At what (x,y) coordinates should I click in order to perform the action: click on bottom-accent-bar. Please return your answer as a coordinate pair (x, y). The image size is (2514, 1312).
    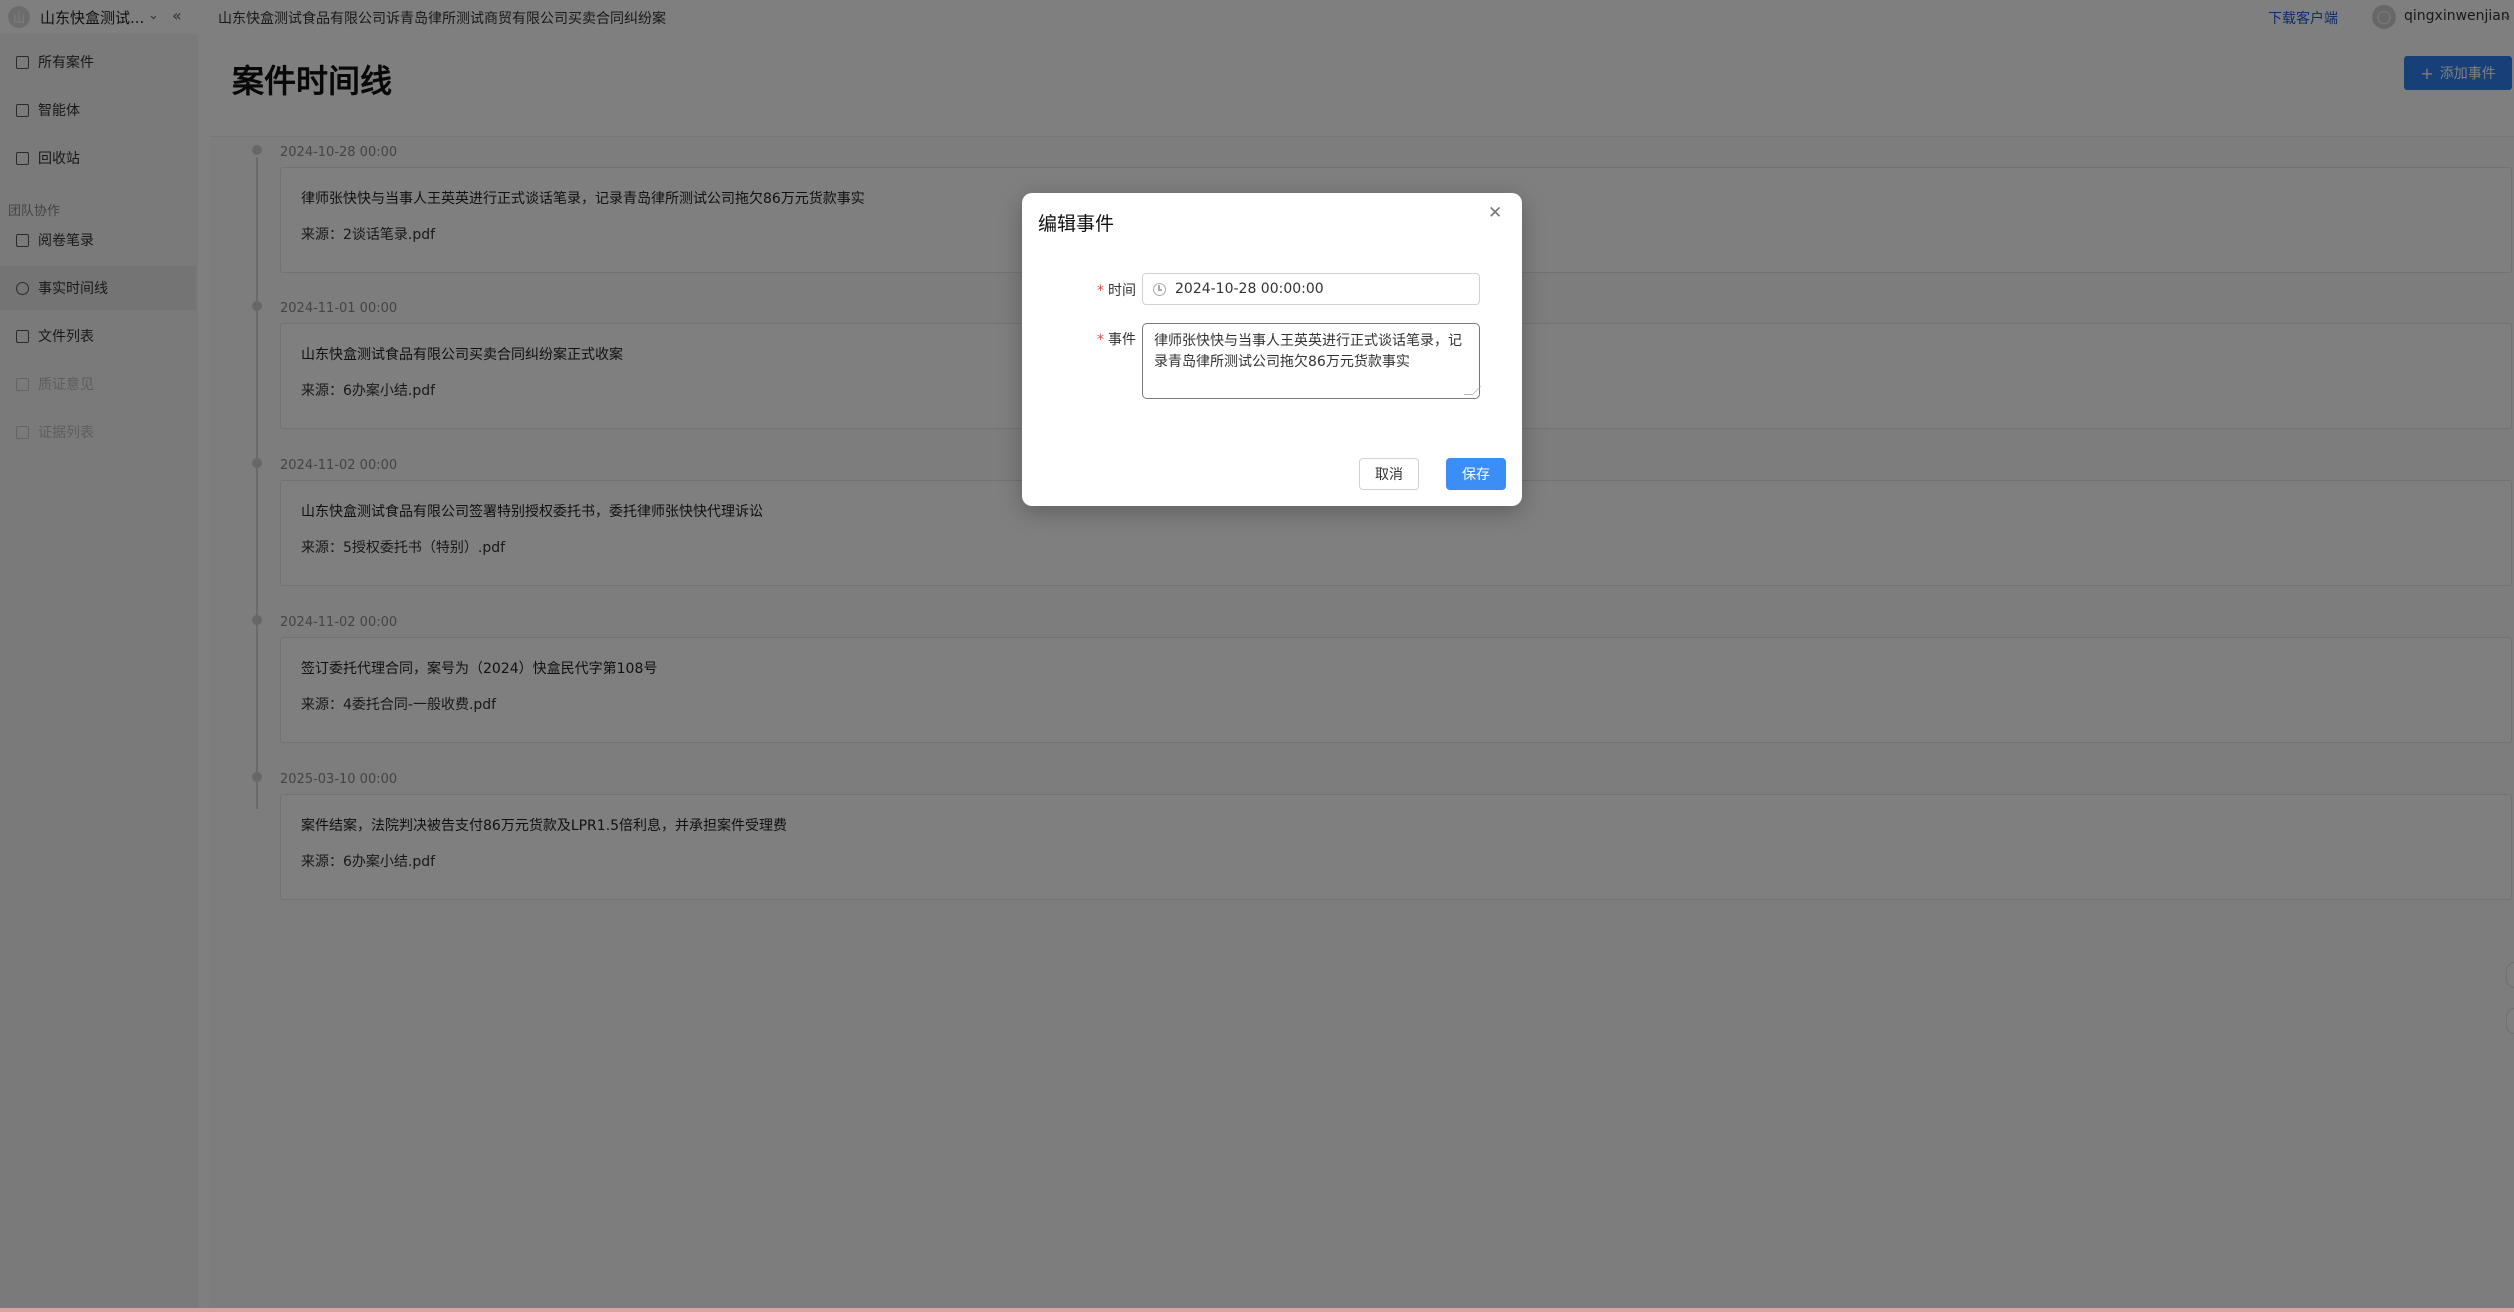
    Looking at the image, I should click on (1257, 1310).